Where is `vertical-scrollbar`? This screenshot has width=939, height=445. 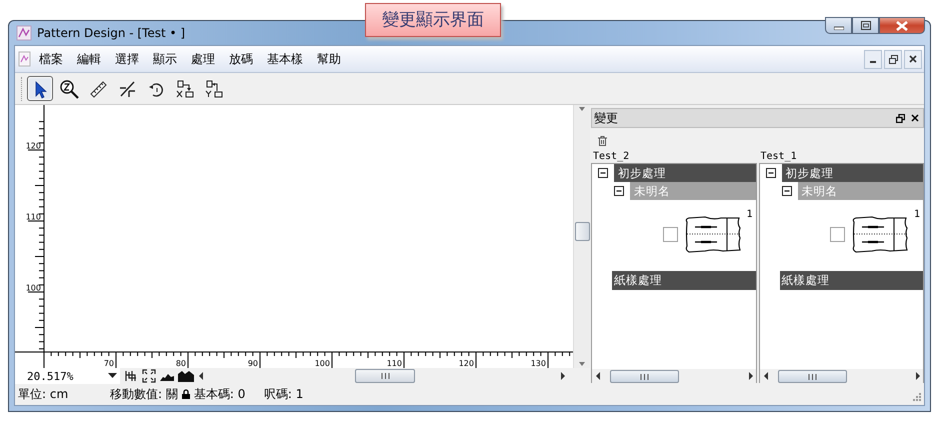 vertical-scrollbar is located at coordinates (581, 236).